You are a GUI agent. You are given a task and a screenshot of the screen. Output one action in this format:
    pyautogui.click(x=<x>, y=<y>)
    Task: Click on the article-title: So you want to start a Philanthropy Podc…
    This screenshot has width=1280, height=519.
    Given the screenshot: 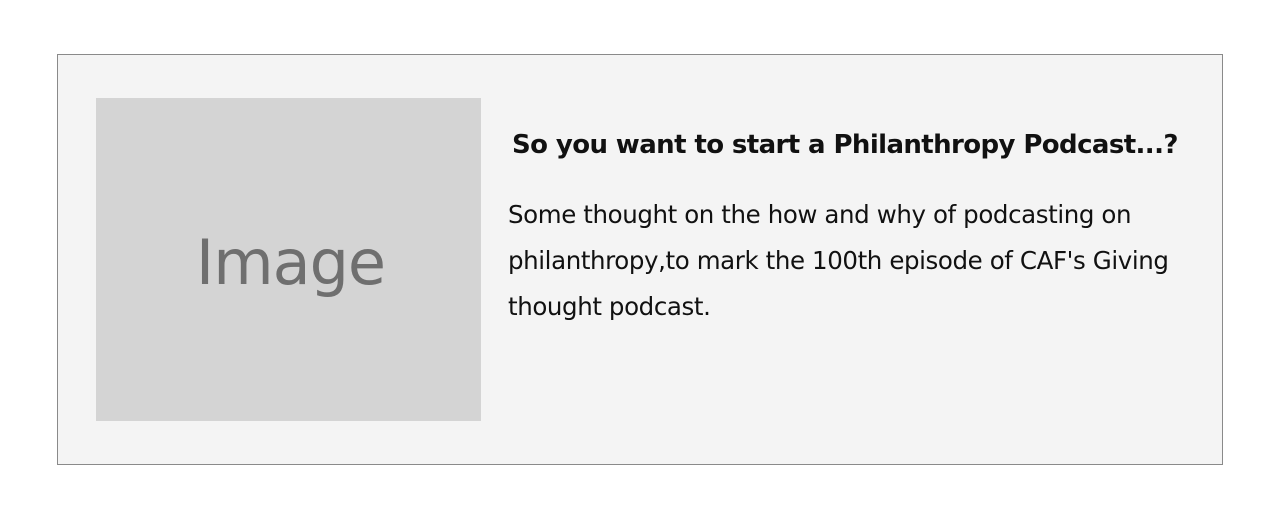 What is the action you would take?
    pyautogui.click(x=862, y=145)
    